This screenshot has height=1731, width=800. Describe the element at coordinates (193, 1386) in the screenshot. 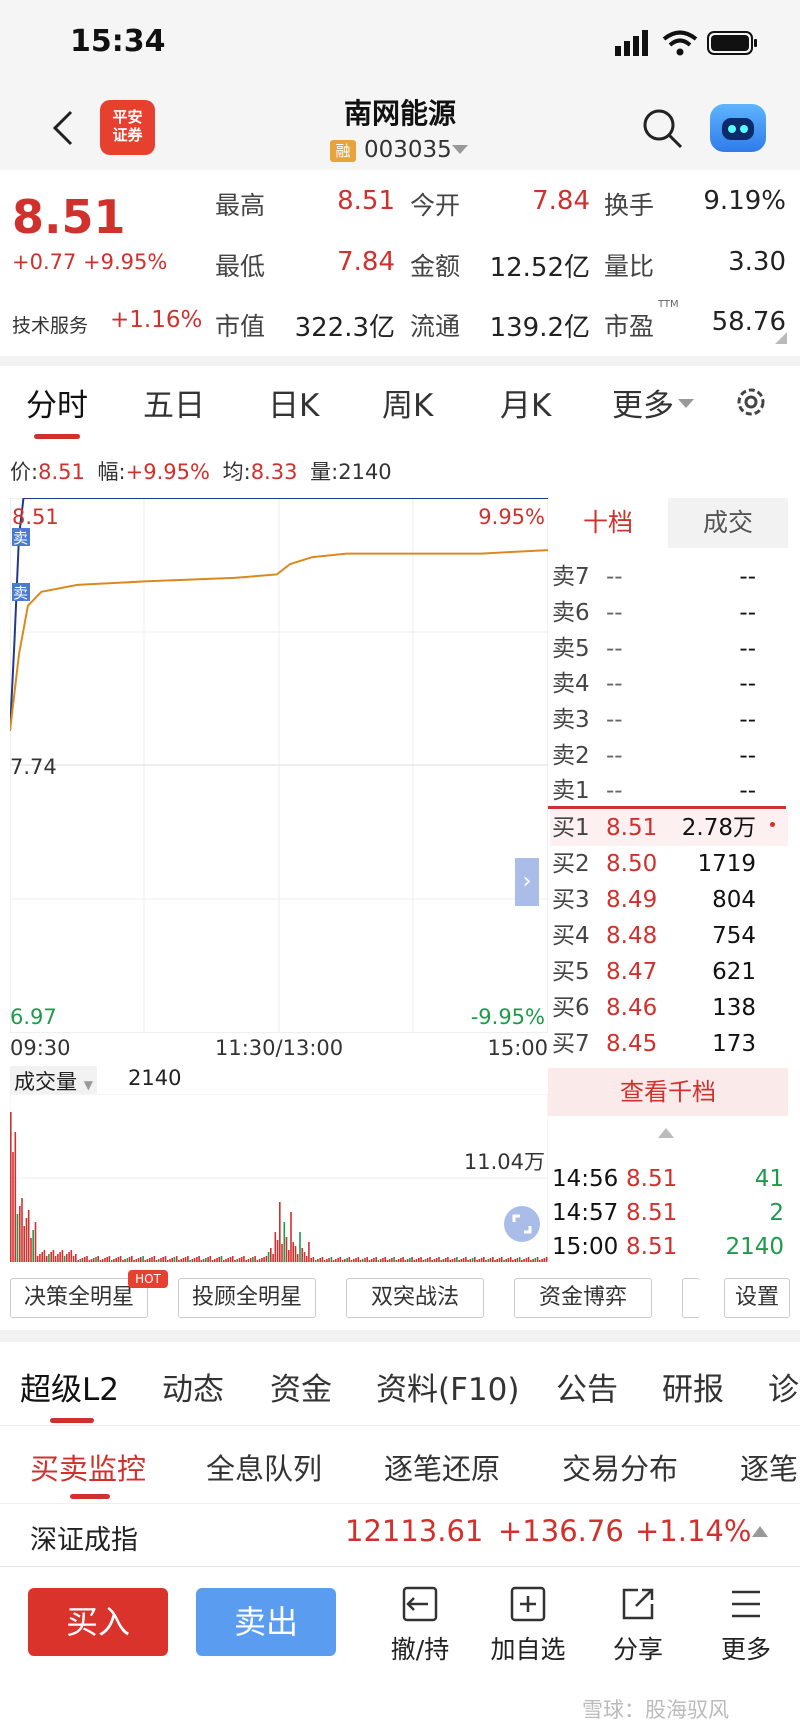

I see `tab-news: 动态` at that location.